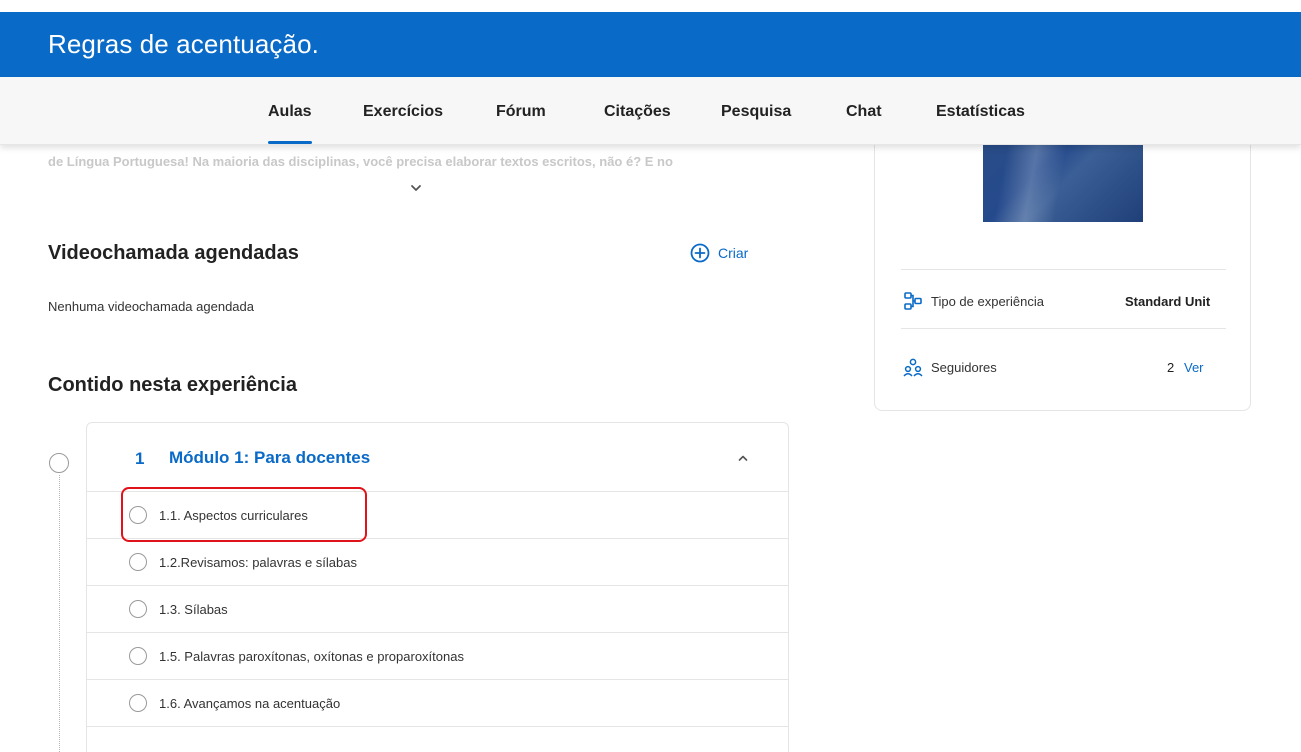 Image resolution: width=1301 pixels, height=752 pixels. I want to click on experience-type-row: Tipo de experiência, so click(973, 301).